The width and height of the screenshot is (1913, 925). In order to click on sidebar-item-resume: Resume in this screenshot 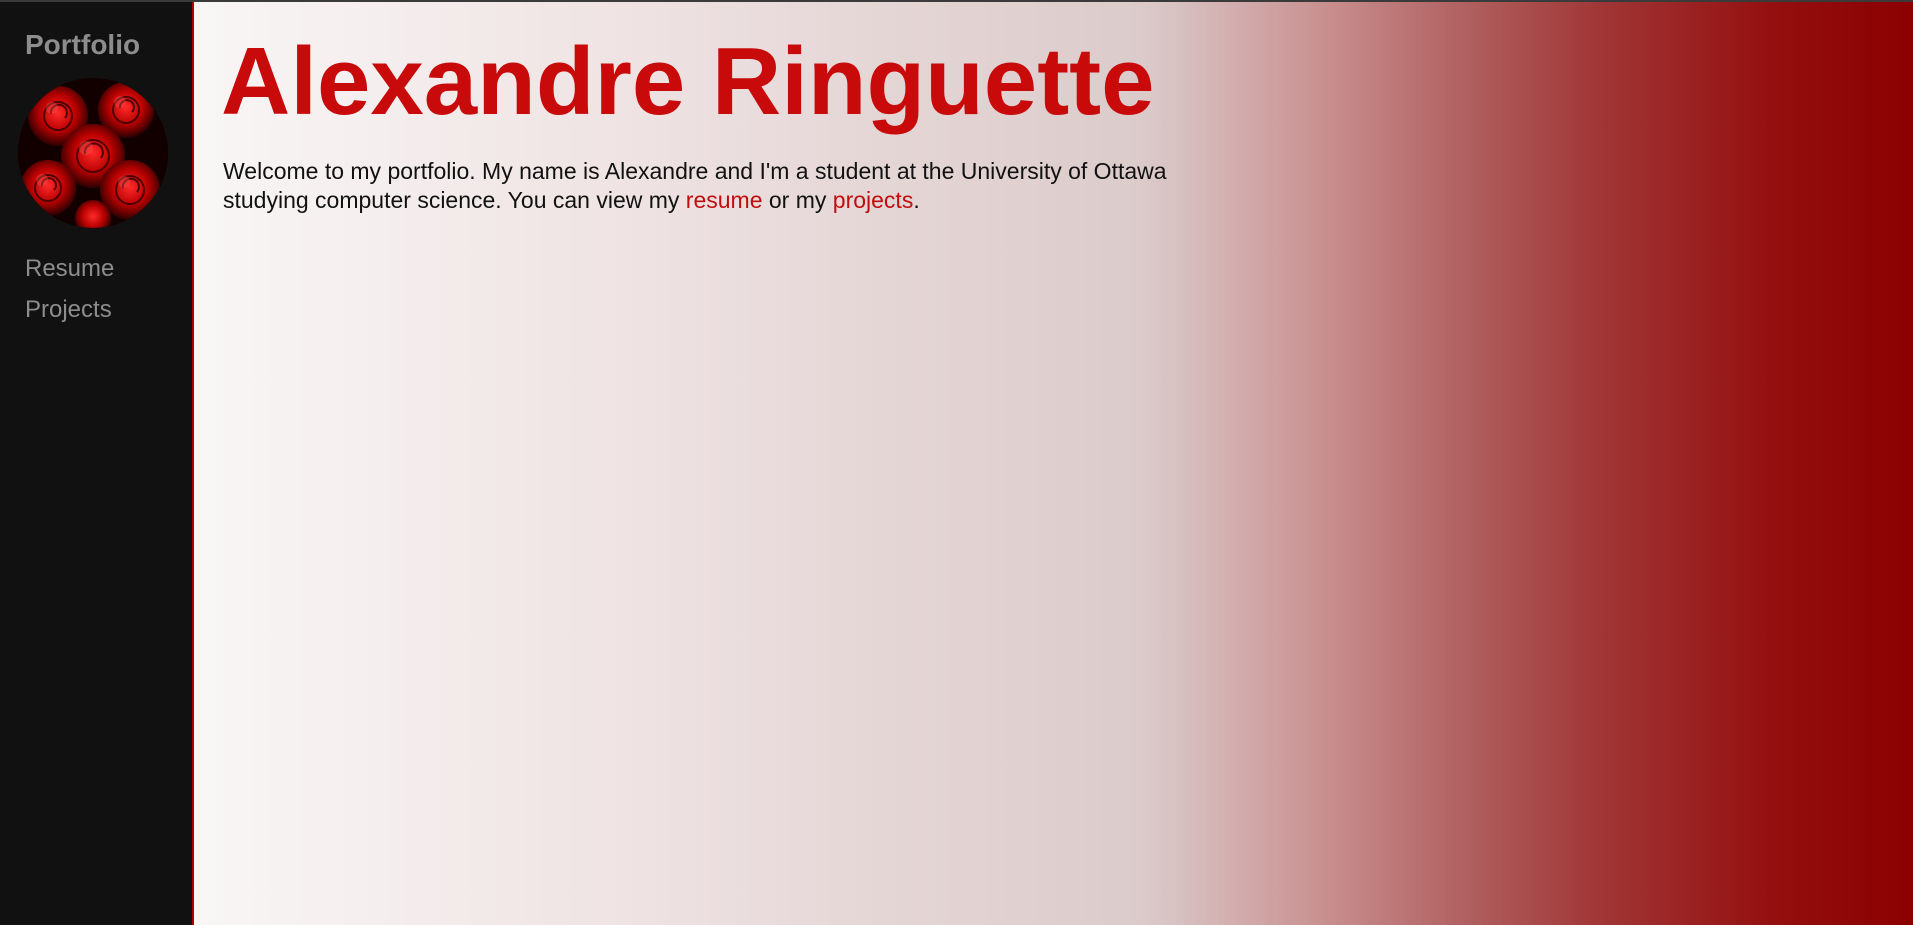, I will do `click(69, 269)`.